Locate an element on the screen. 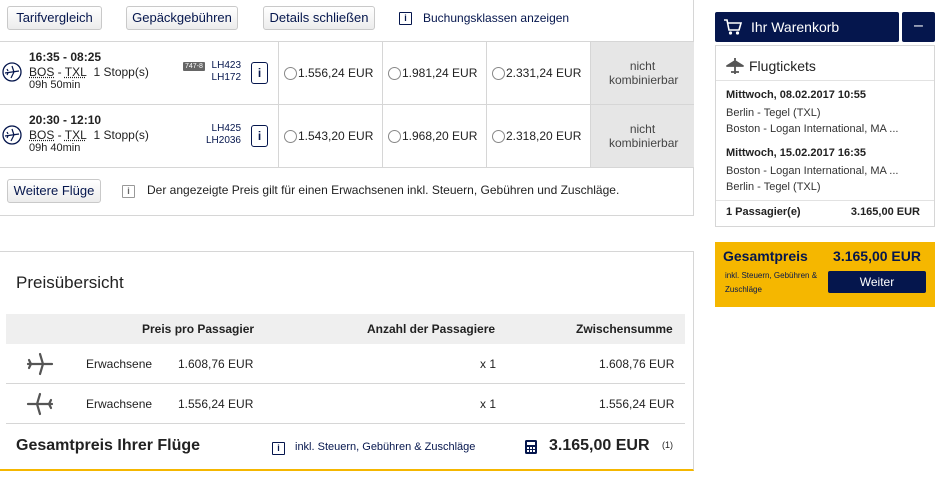  more-flights-button: Weitere Flüge is located at coordinates (54, 191).